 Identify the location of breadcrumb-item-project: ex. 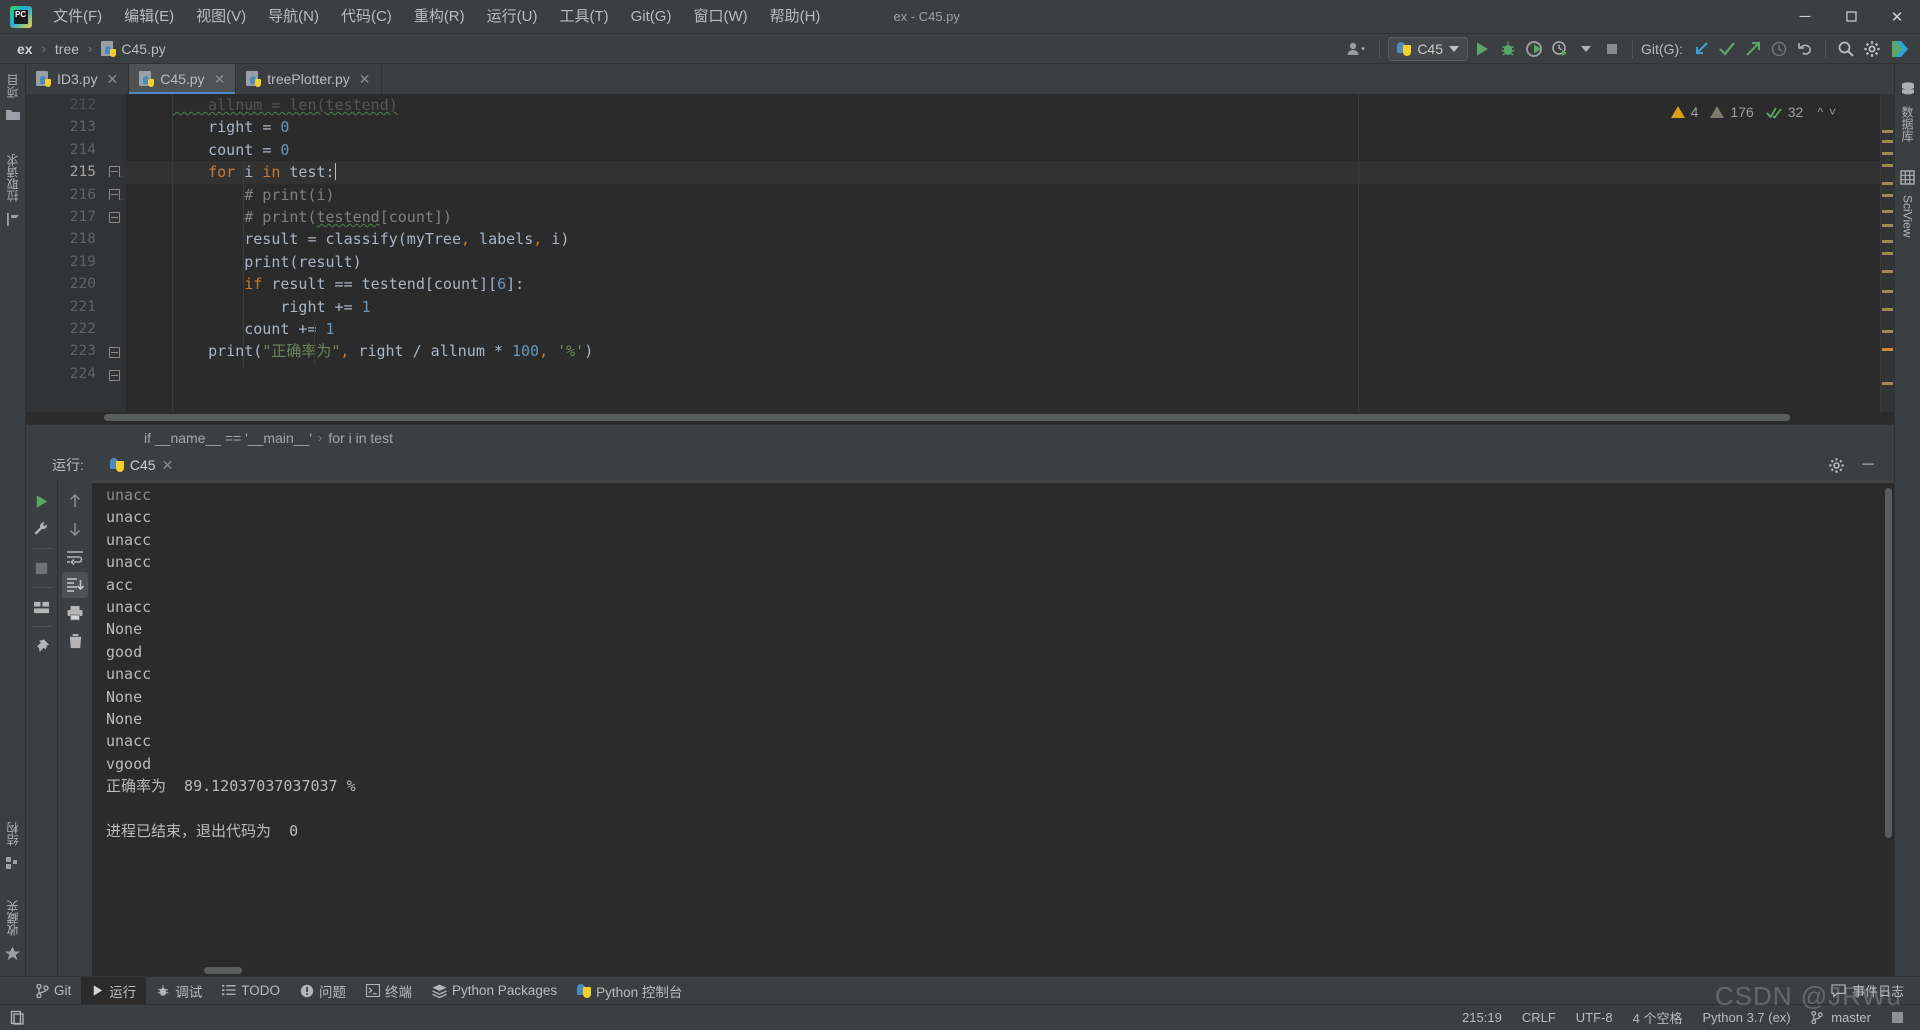
(25, 49).